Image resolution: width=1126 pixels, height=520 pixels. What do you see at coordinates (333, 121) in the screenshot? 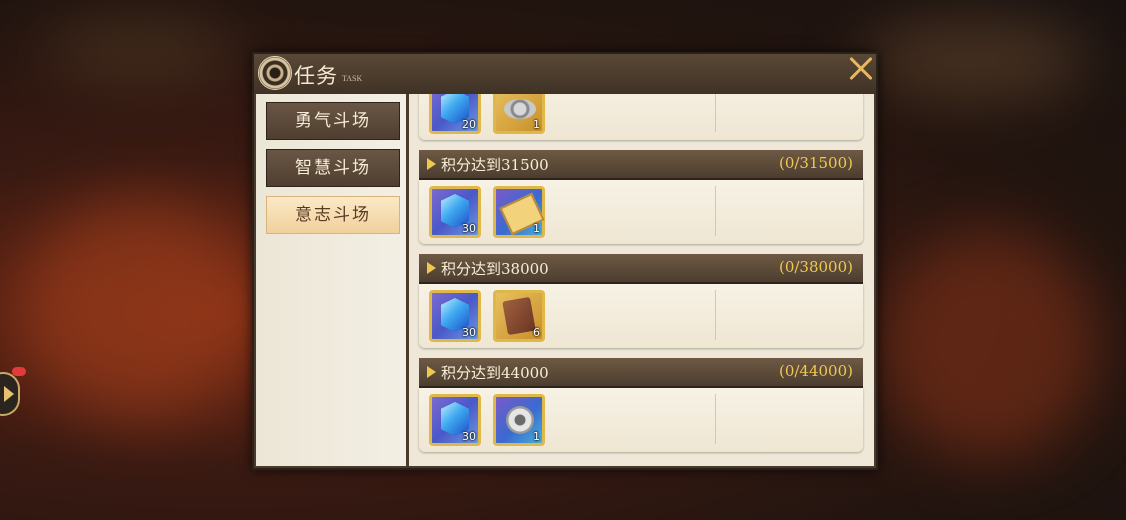
I see `tab-courage-arena: 勇气斗场` at bounding box center [333, 121].